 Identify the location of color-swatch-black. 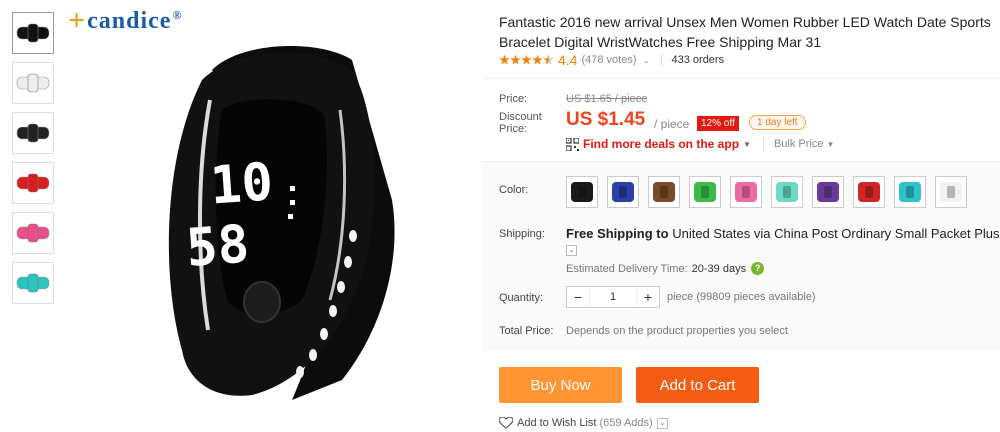
(582, 192).